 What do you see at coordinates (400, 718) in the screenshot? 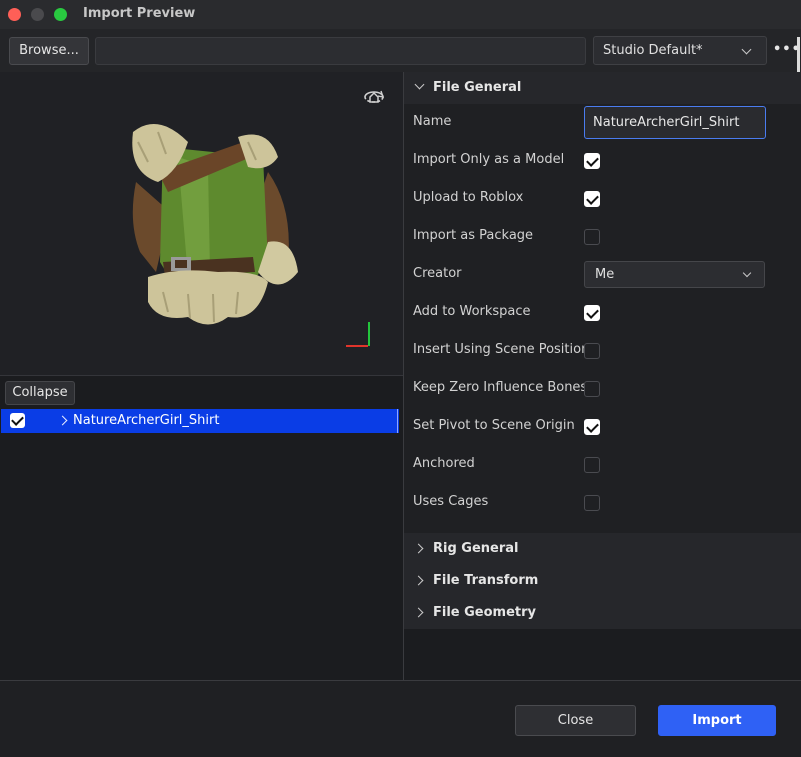
I see `dialog-footer: Close Import` at bounding box center [400, 718].